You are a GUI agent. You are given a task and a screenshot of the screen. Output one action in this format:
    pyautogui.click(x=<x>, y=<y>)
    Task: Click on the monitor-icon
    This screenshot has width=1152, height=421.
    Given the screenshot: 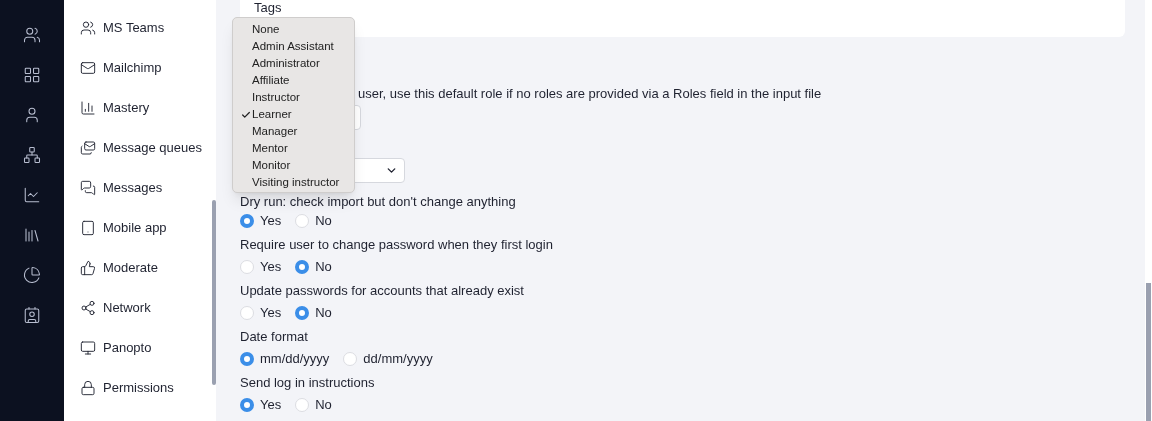 What is the action you would take?
    pyautogui.click(x=88, y=348)
    